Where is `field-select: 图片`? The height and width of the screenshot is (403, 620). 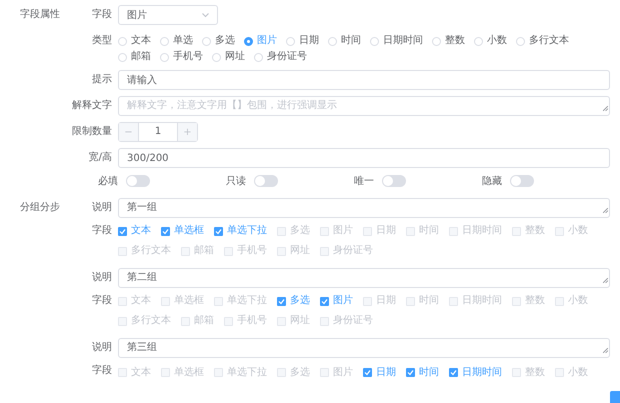 field-select: 图片 is located at coordinates (168, 15).